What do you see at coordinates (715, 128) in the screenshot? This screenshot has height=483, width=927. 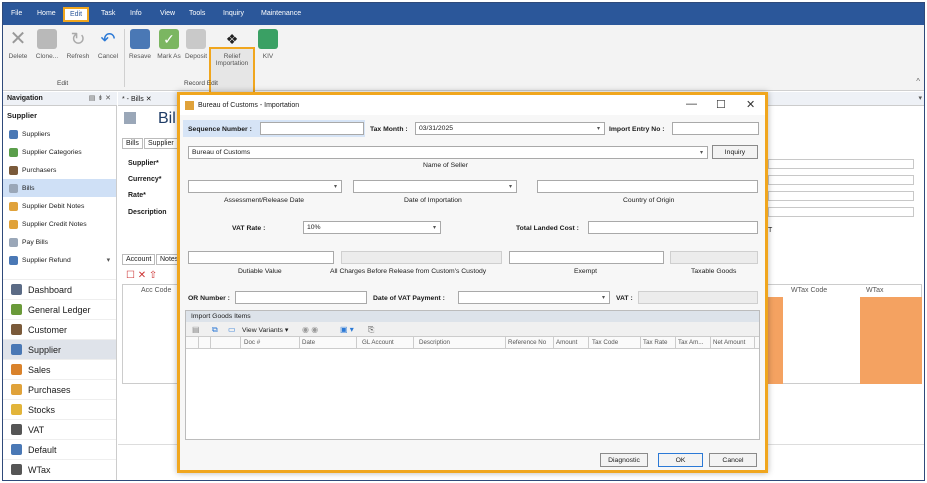 I see `import-entry-input` at bounding box center [715, 128].